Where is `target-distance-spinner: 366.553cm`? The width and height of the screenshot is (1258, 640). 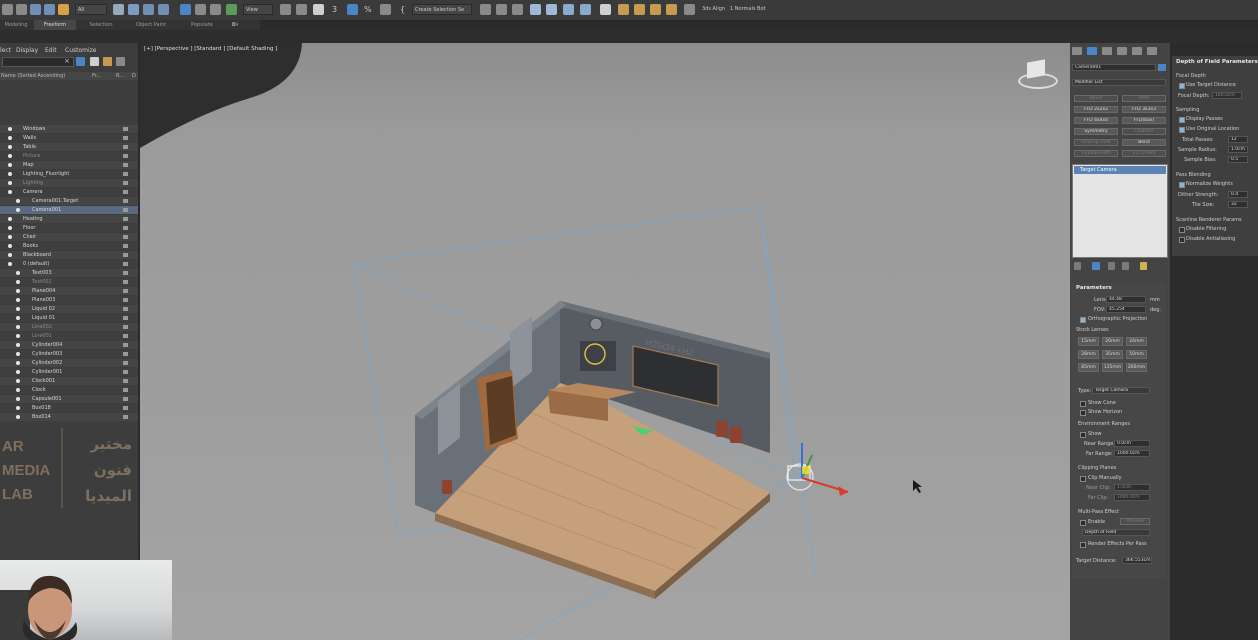
target-distance-spinner: 366.553cm is located at coordinates (1137, 560).